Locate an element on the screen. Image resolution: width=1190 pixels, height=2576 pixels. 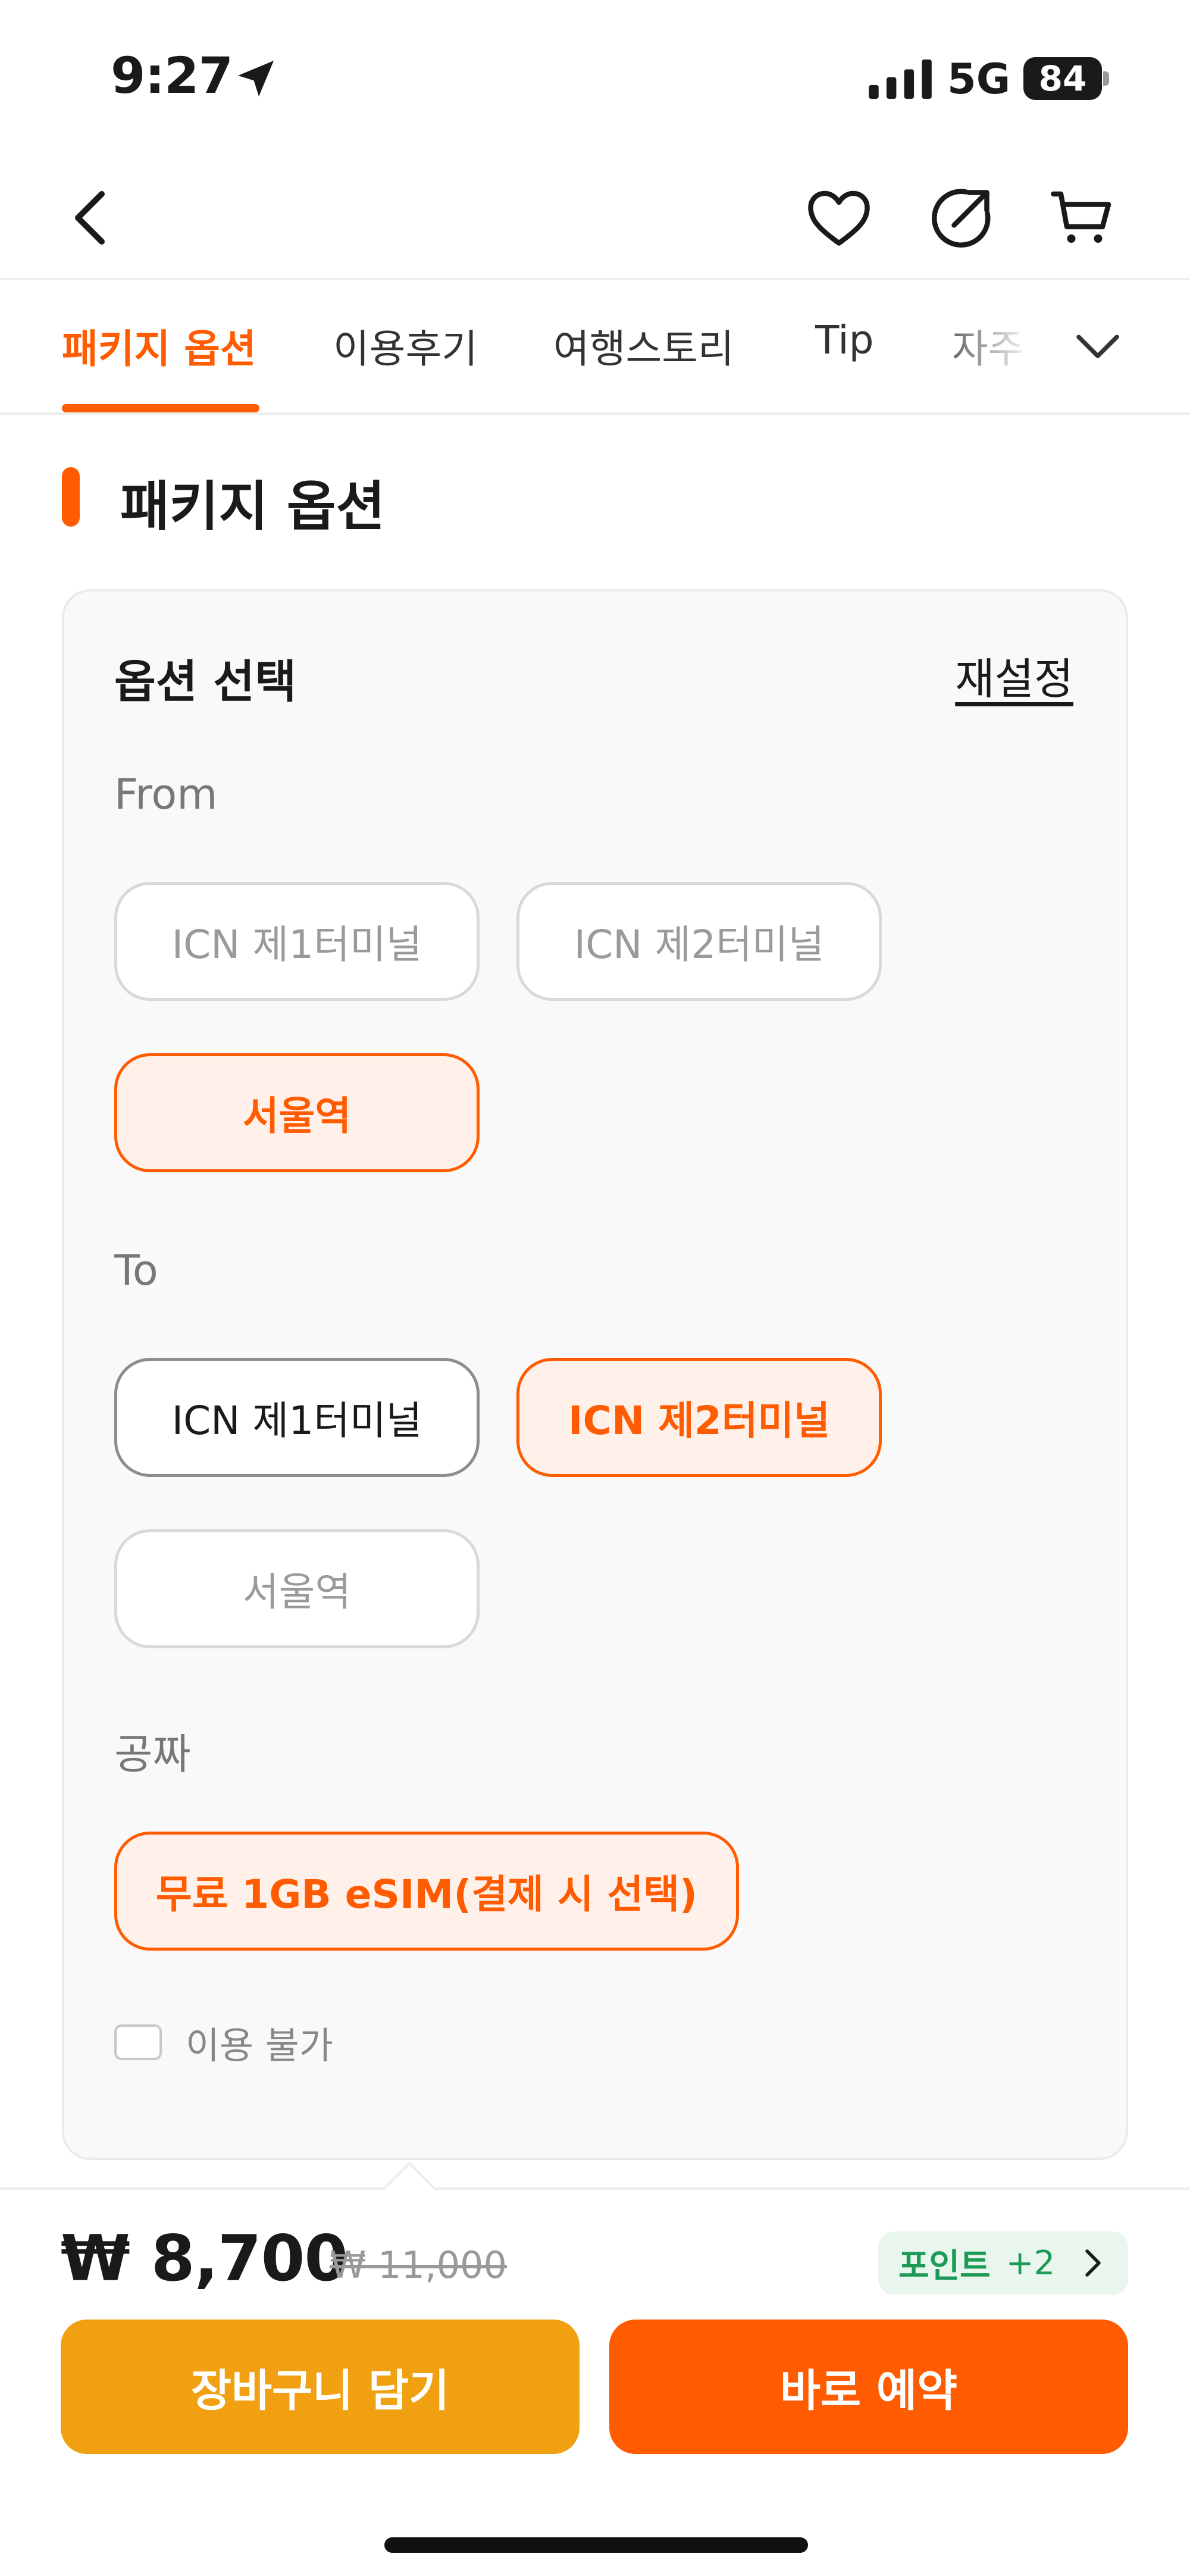
to-option-seoul-station: 서울역 is located at coordinates (297, 1588).